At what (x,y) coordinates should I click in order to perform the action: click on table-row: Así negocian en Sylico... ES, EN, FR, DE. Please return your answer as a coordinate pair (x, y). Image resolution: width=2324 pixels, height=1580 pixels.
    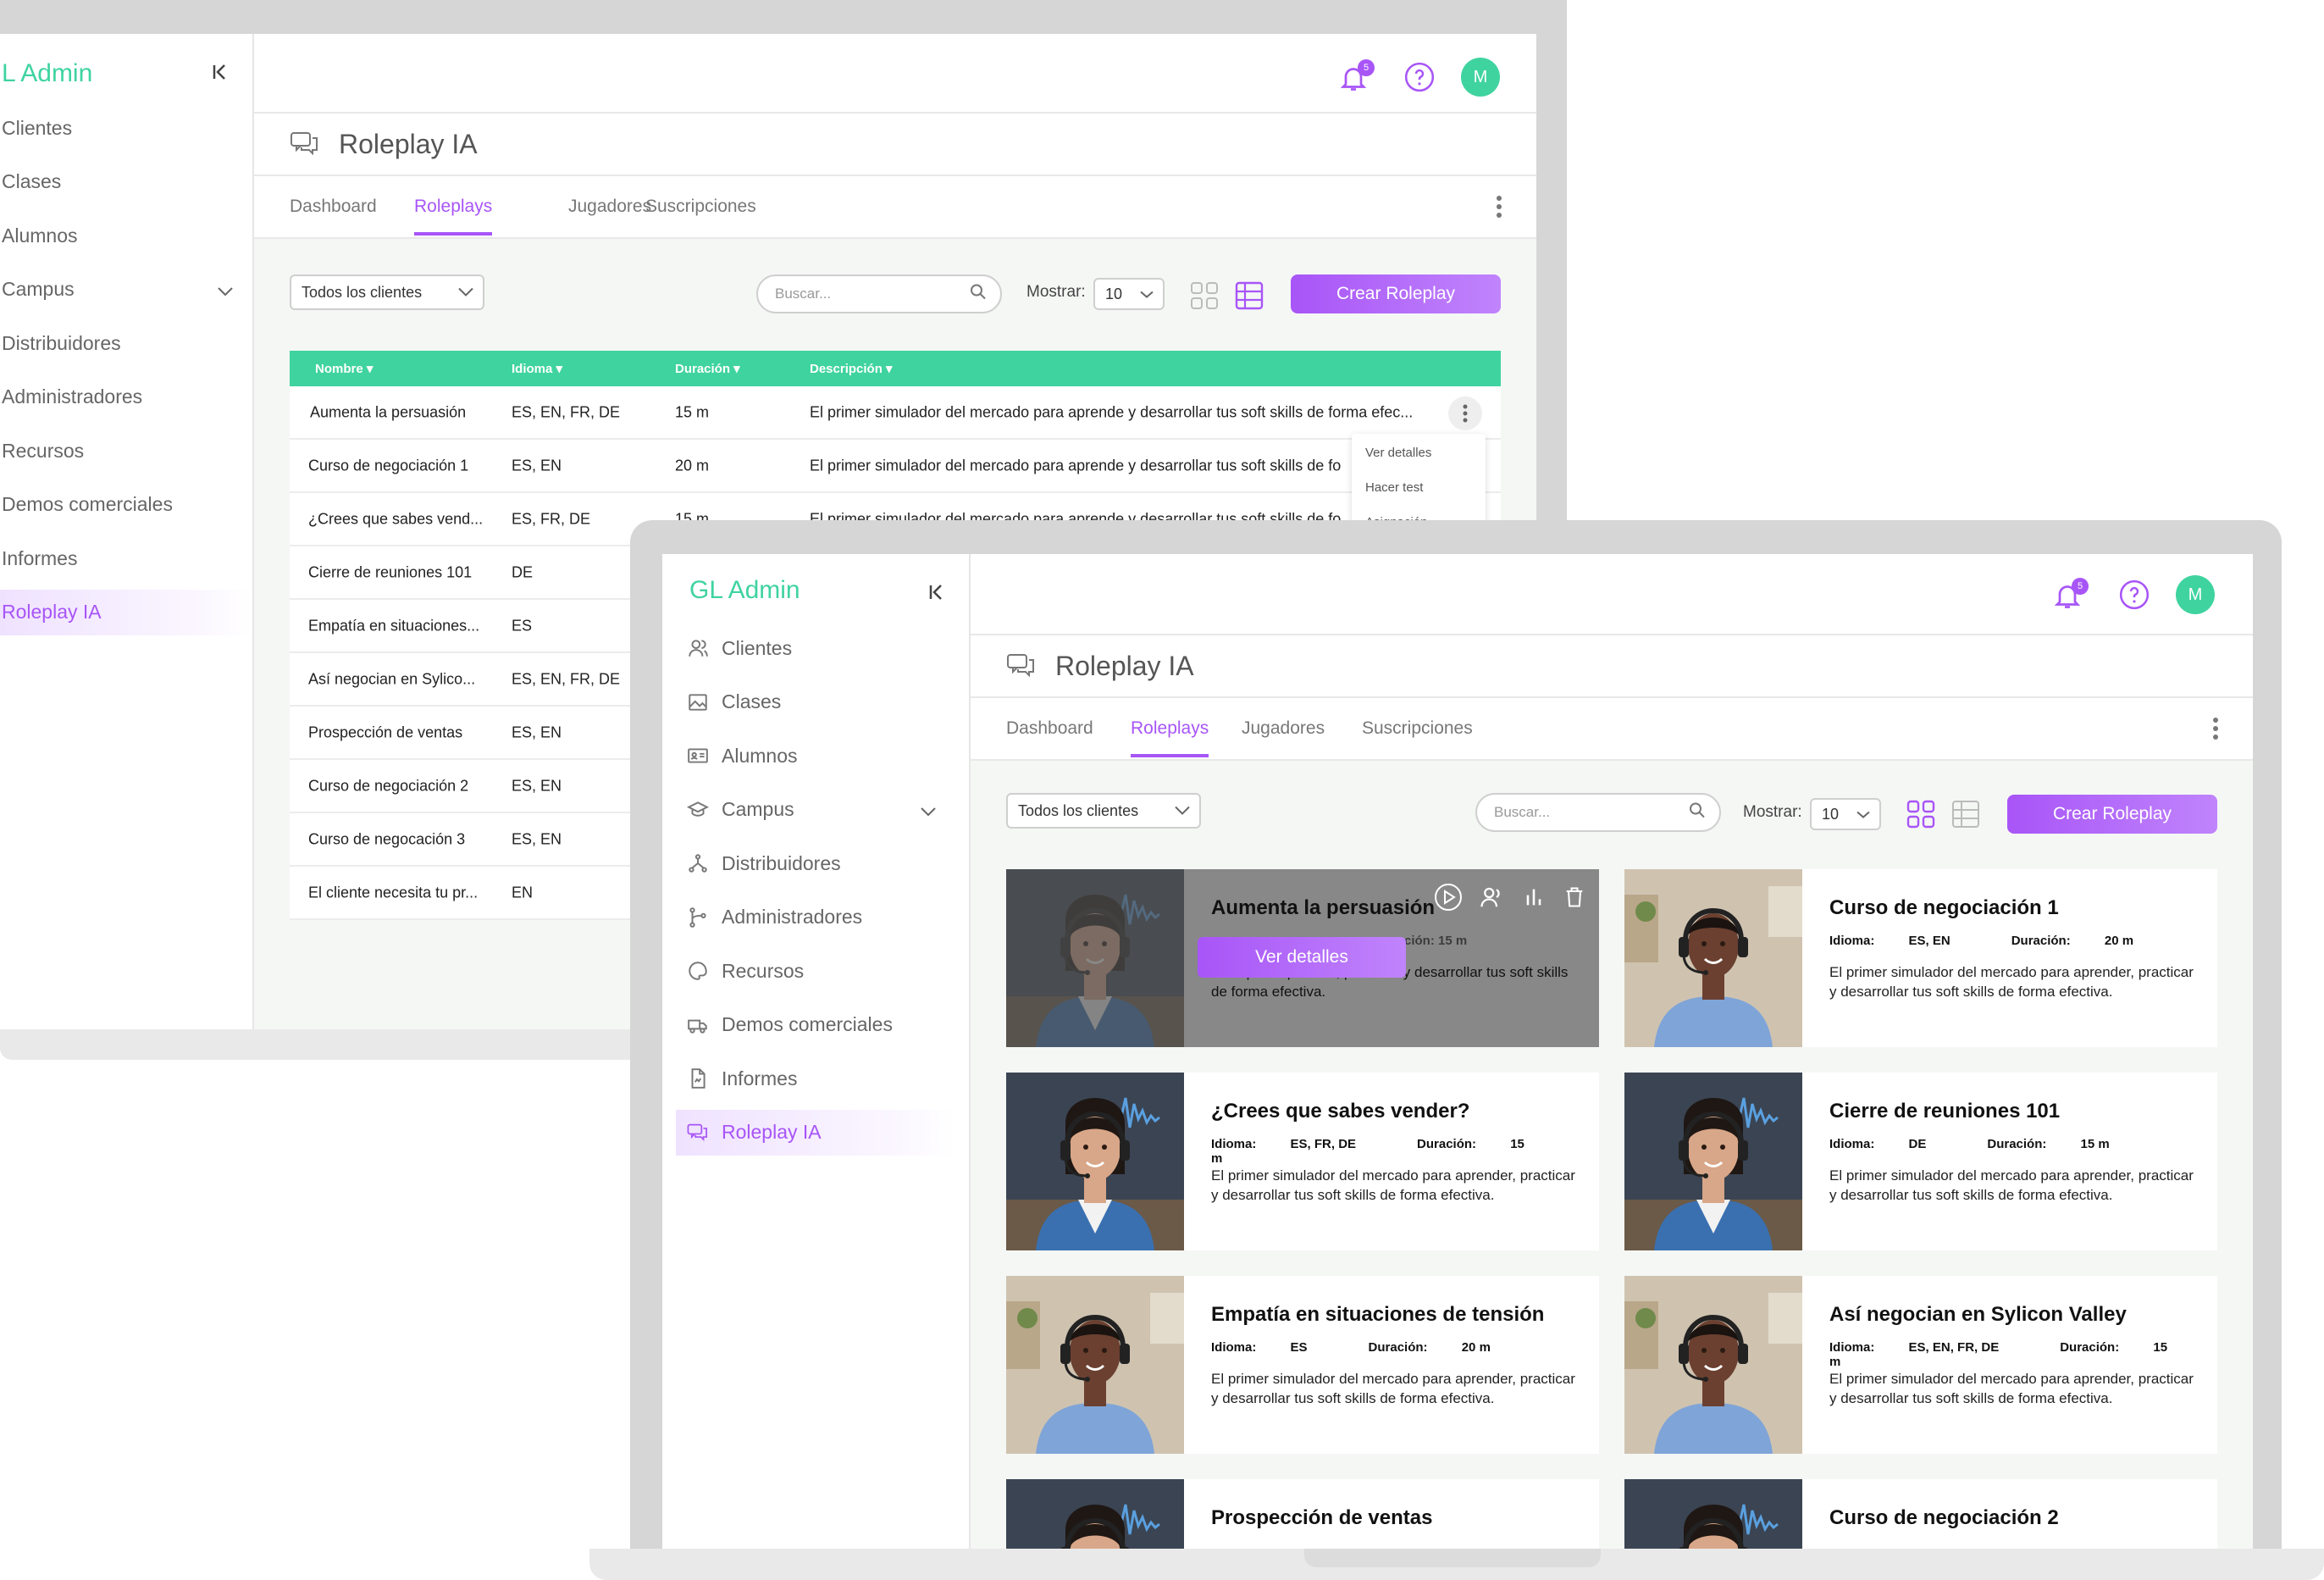
    Looking at the image, I should click on (467, 680).